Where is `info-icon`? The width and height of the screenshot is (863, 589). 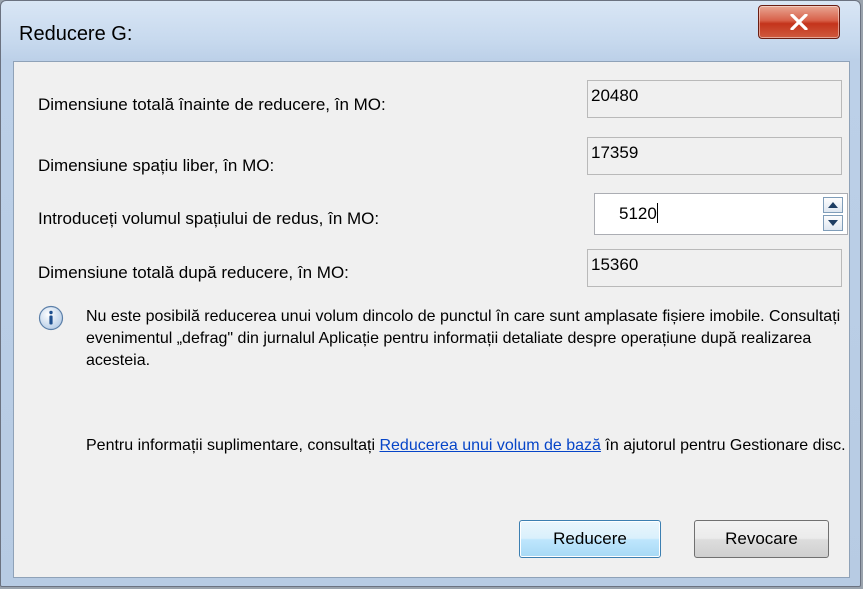 info-icon is located at coordinates (51, 318).